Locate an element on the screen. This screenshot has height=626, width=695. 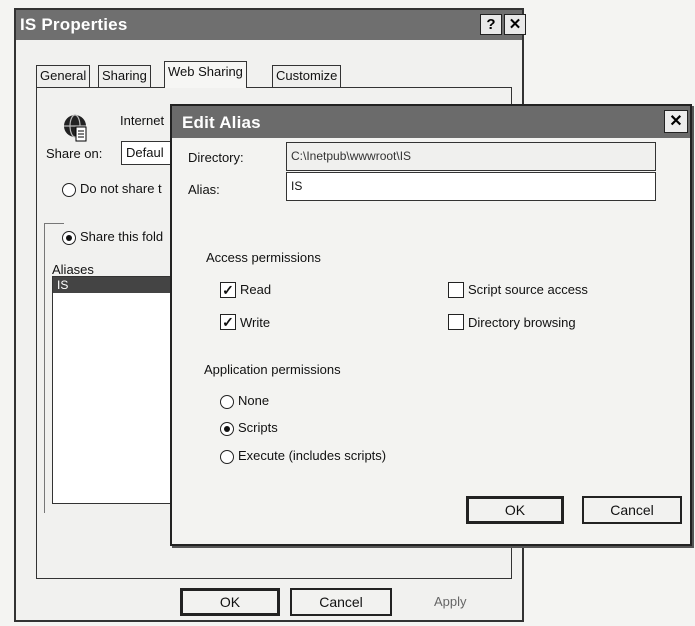
internet-label: Internet is located at coordinates (142, 120).